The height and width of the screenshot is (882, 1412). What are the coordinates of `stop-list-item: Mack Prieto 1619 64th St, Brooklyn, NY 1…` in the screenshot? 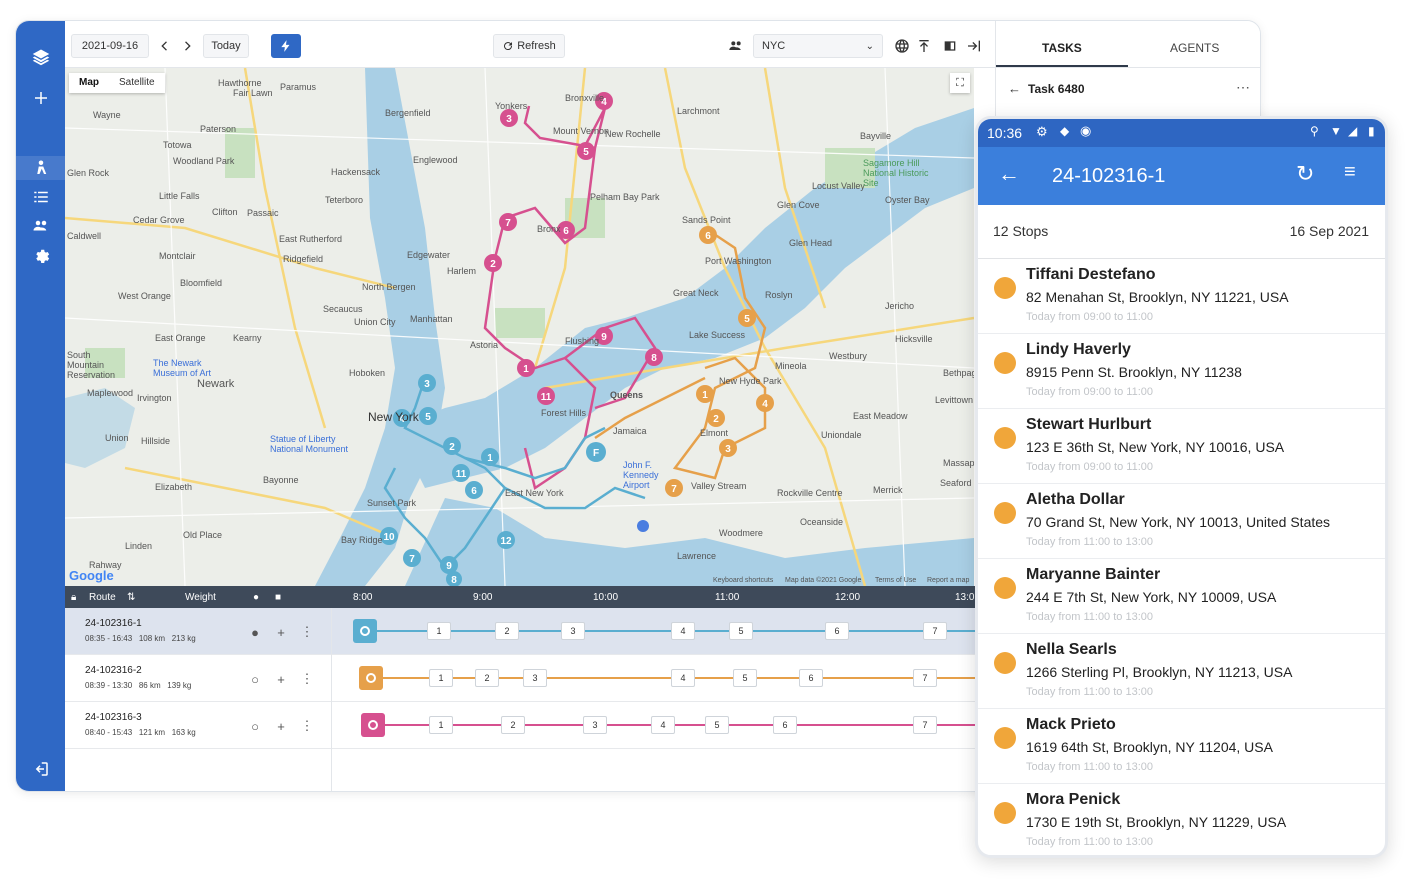 It's located at (1181, 746).